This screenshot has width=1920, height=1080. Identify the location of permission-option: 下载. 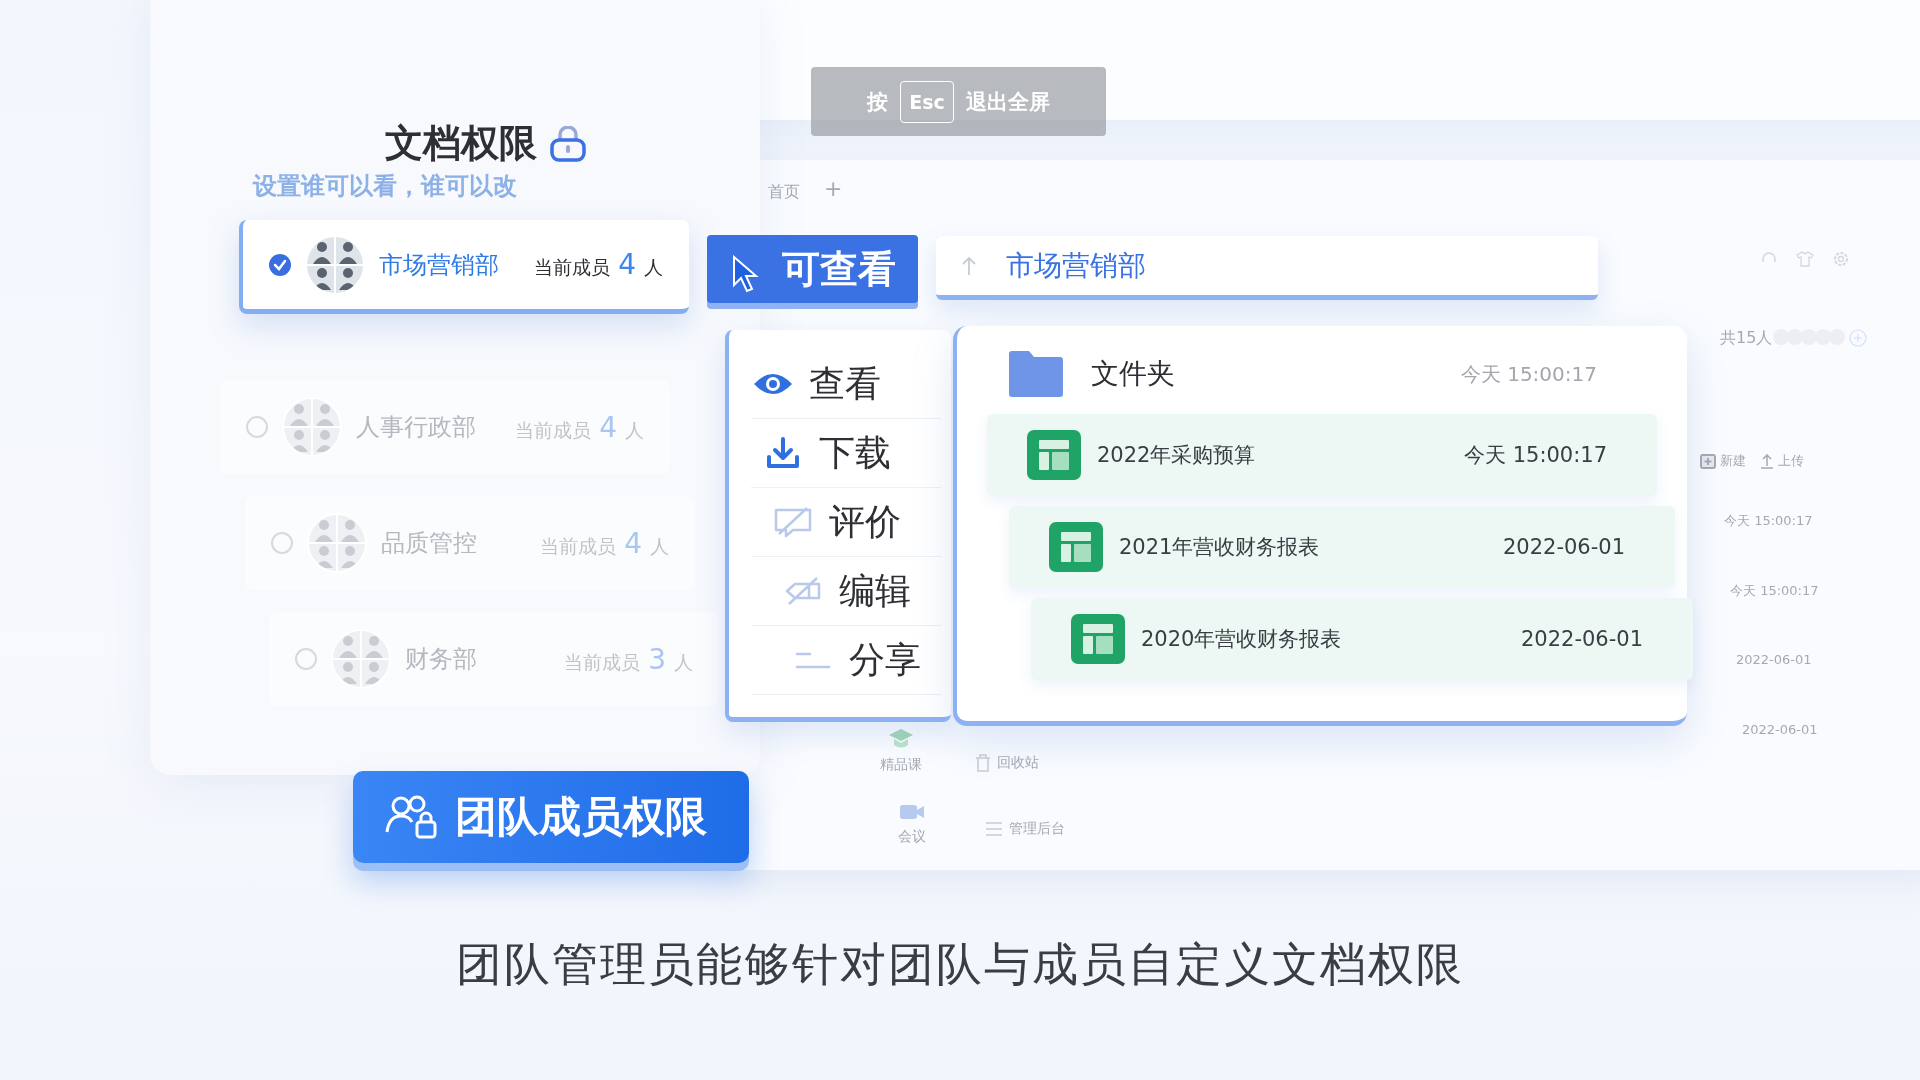
(846, 453).